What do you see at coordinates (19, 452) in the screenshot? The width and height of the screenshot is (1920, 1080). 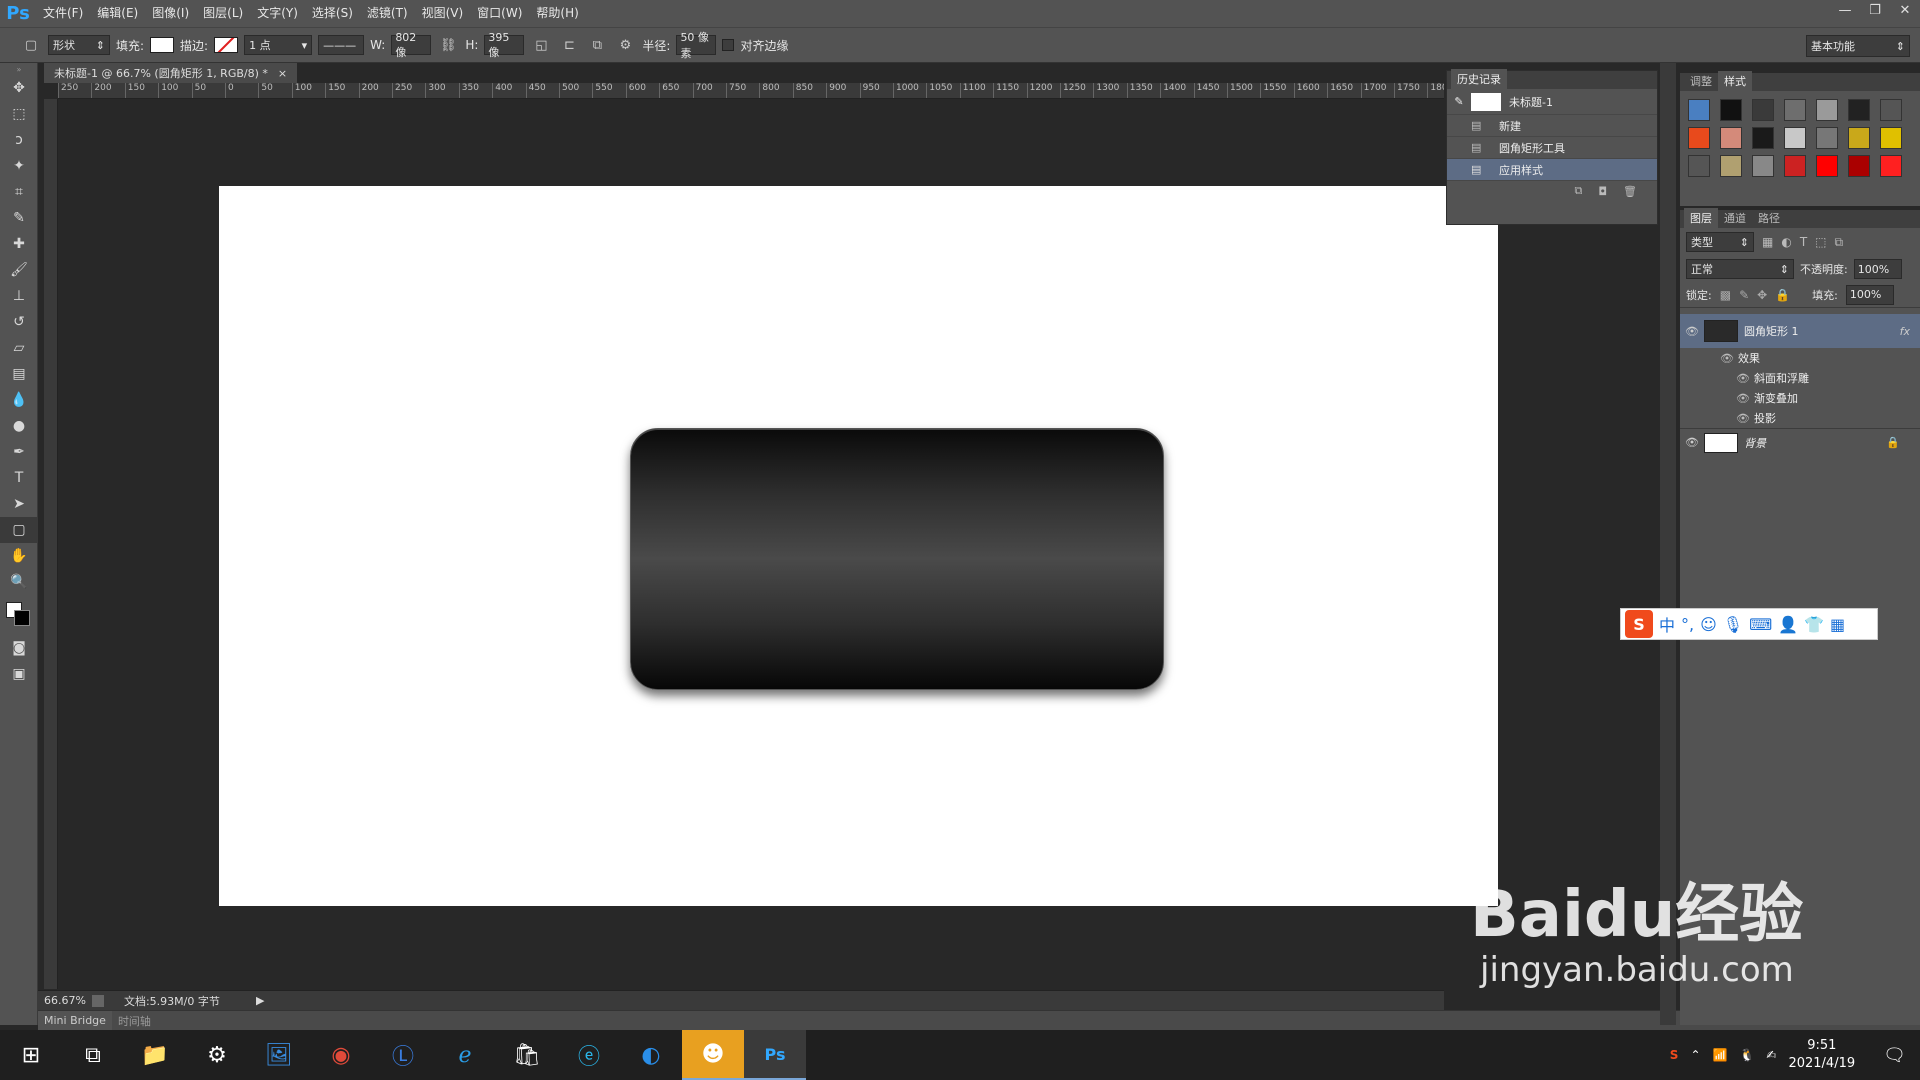 I see `pen-tool-icon: ✒` at bounding box center [19, 452].